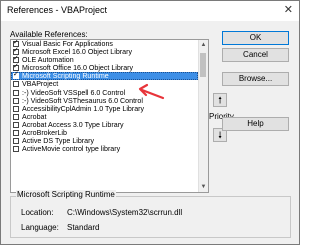  I want to click on reference-row: :-) VideoSoft VSSpell 6.0 Control, so click(104, 93).